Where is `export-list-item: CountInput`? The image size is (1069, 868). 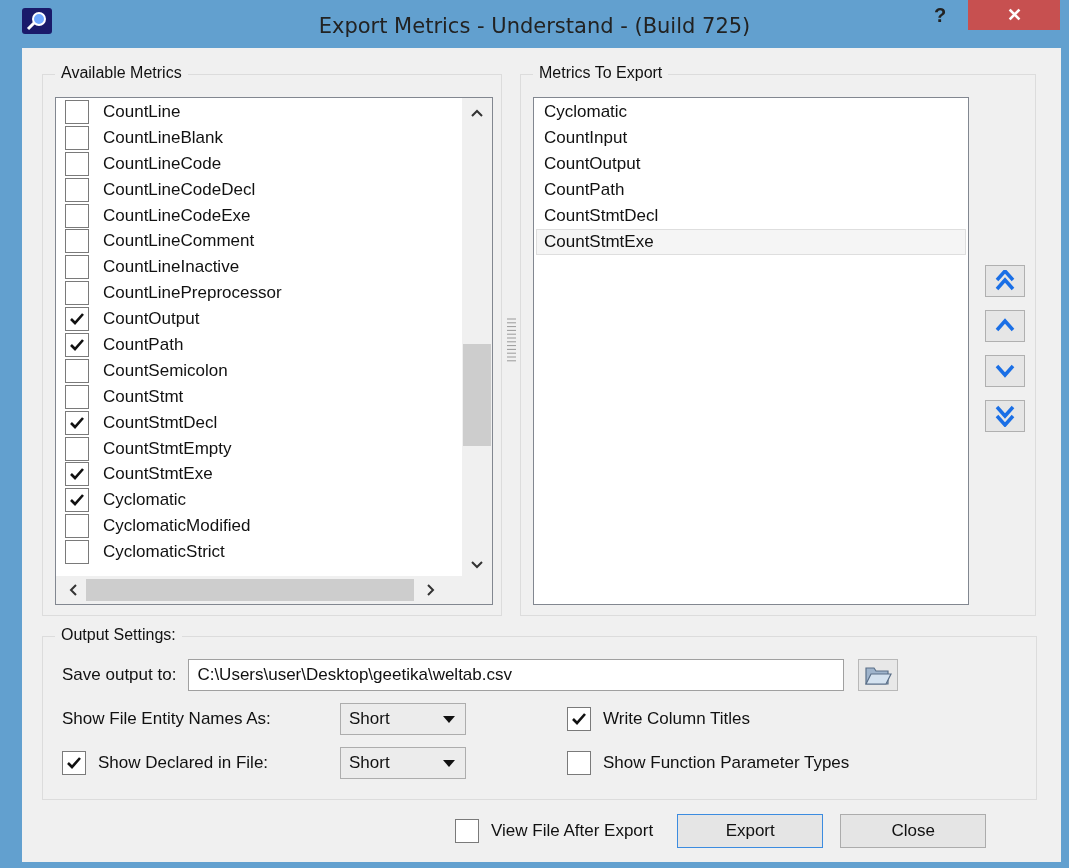 export-list-item: CountInput is located at coordinates (751, 138).